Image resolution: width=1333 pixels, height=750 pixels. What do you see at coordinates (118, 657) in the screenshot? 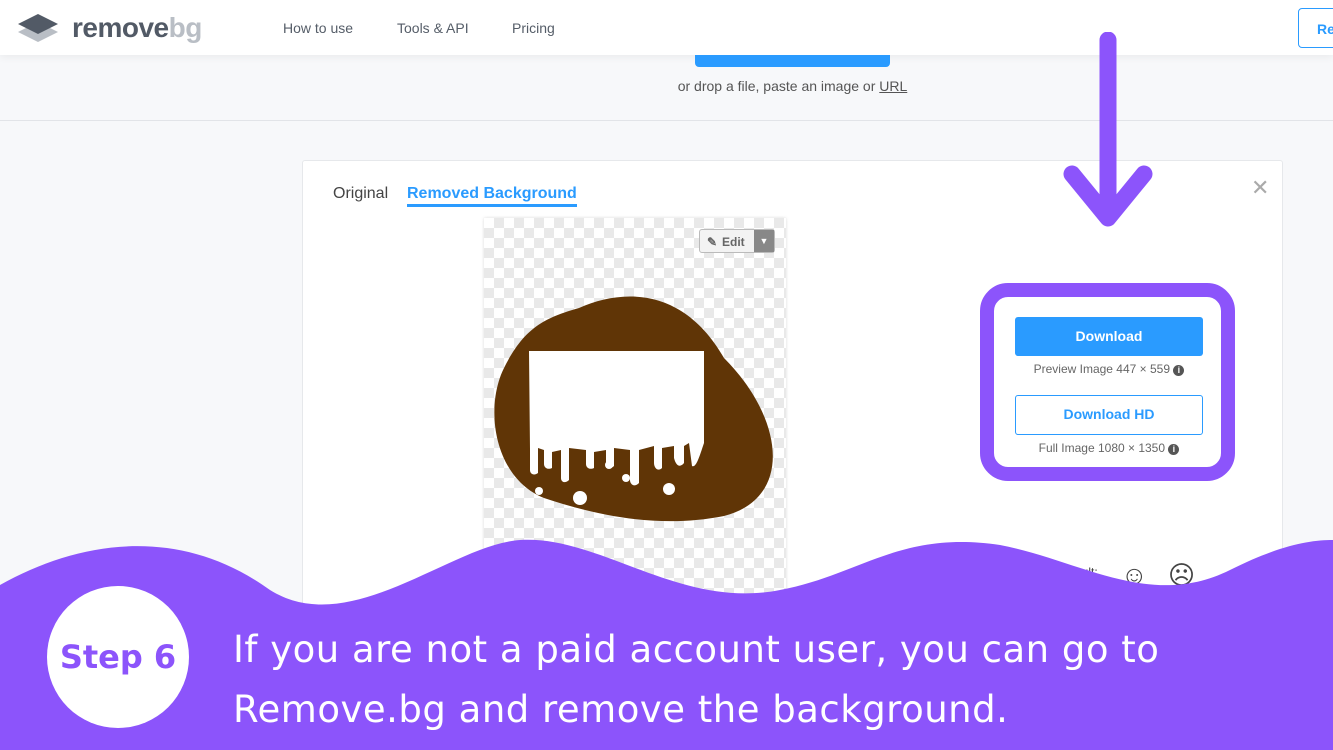
I see `step-badge: Step 6` at bounding box center [118, 657].